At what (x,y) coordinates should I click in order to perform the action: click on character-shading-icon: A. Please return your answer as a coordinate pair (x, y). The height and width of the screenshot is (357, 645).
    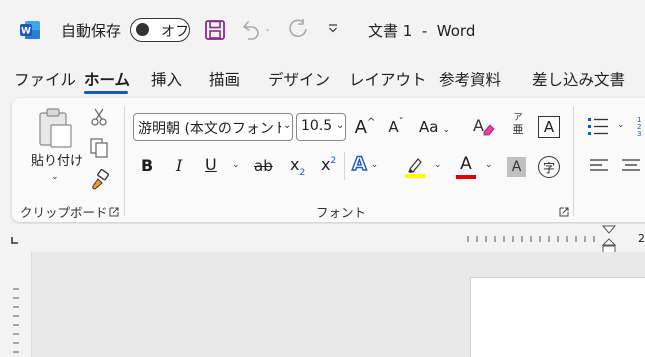
    Looking at the image, I should click on (516, 167).